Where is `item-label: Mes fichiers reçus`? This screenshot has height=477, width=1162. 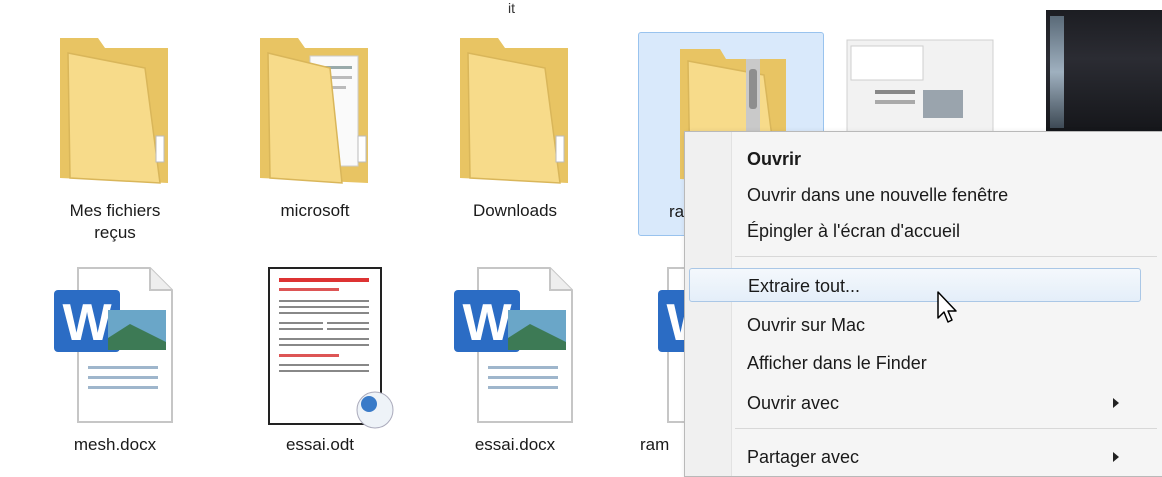
item-label: Mes fichiers reçus is located at coordinates (115, 221).